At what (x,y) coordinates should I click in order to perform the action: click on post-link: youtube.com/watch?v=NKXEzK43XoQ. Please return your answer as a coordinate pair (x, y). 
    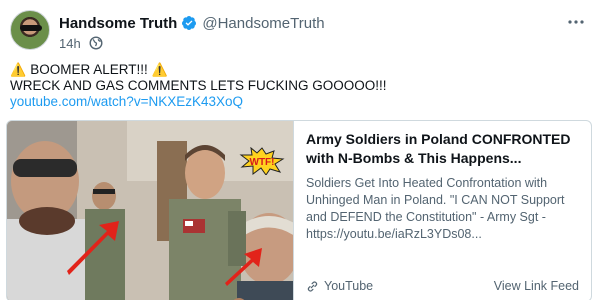
    Looking at the image, I should click on (126, 102).